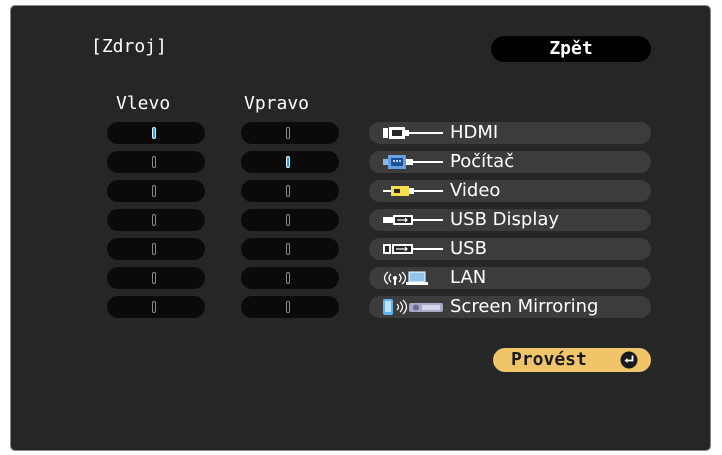  I want to click on enter-icon, so click(629, 360).